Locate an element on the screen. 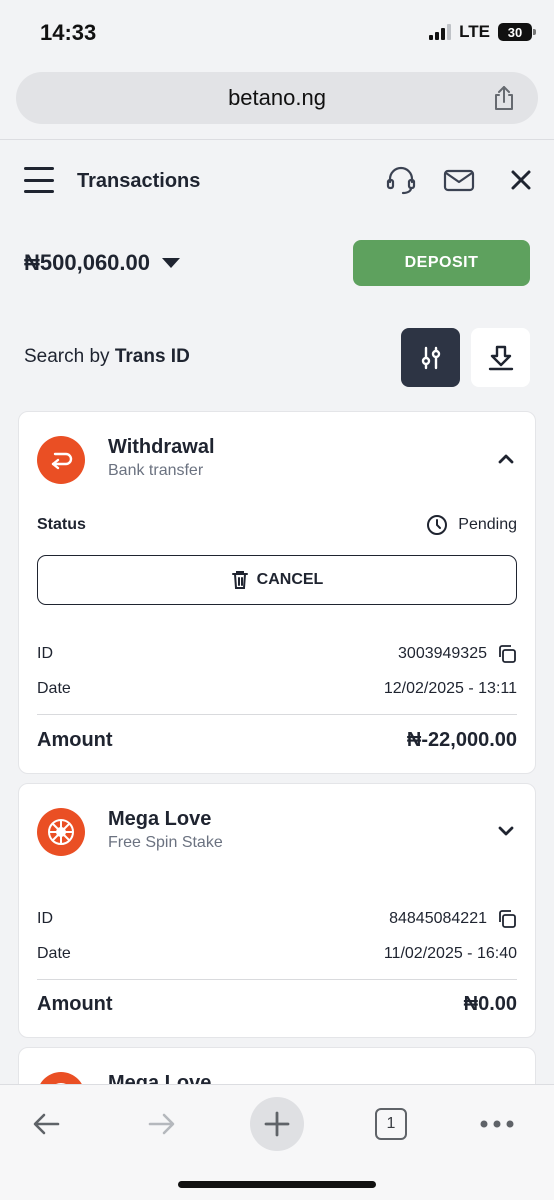 The image size is (554, 1200). balance-dropdown: ₦500,060.00 is located at coordinates (102, 263).